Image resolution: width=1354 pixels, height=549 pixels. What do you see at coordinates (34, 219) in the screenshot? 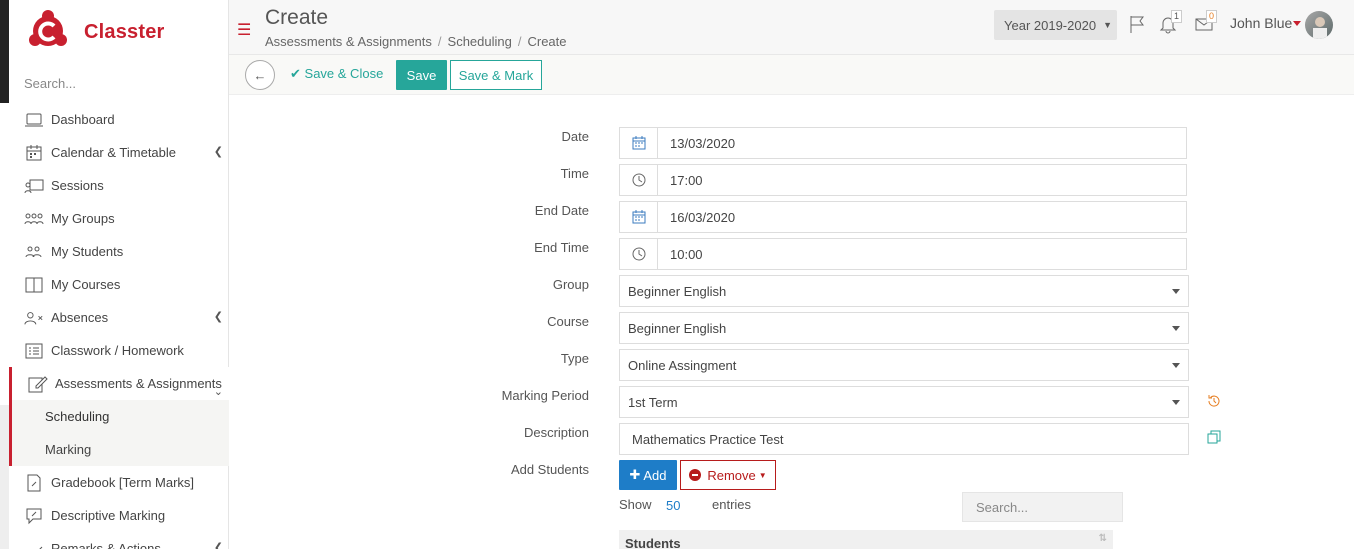
I see `group-icon` at bounding box center [34, 219].